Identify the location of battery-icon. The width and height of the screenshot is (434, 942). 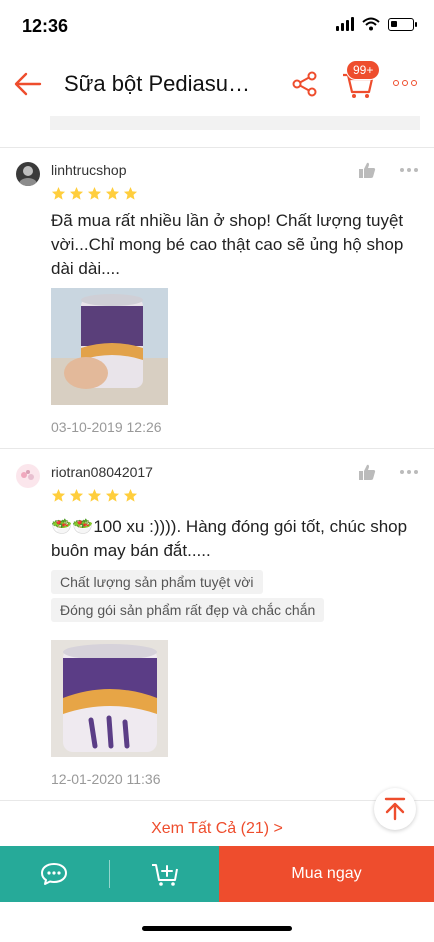
(402, 24).